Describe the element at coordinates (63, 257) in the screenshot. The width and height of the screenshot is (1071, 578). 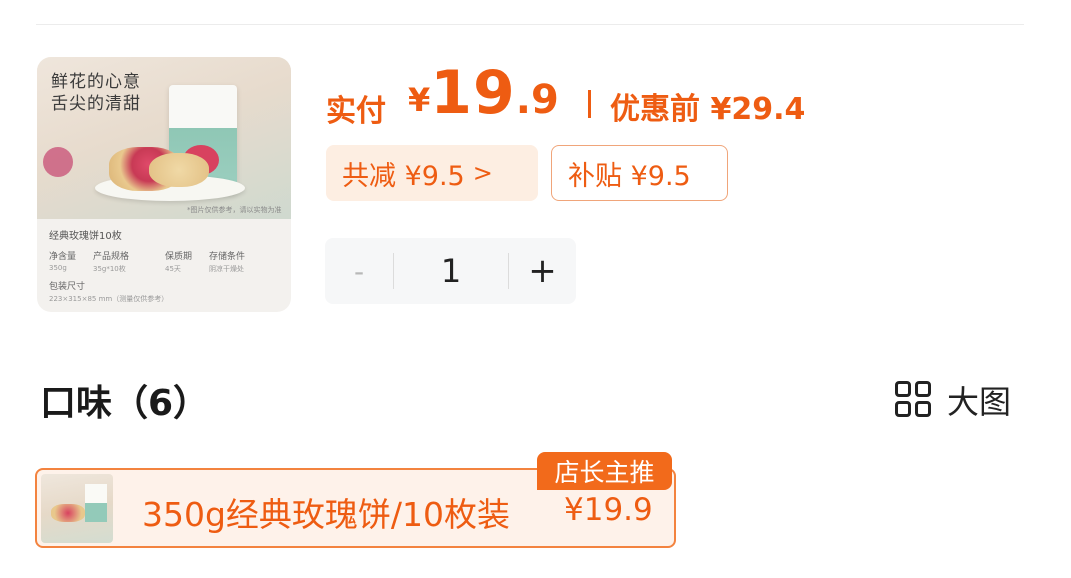
I see `spec-label: 净含量` at that location.